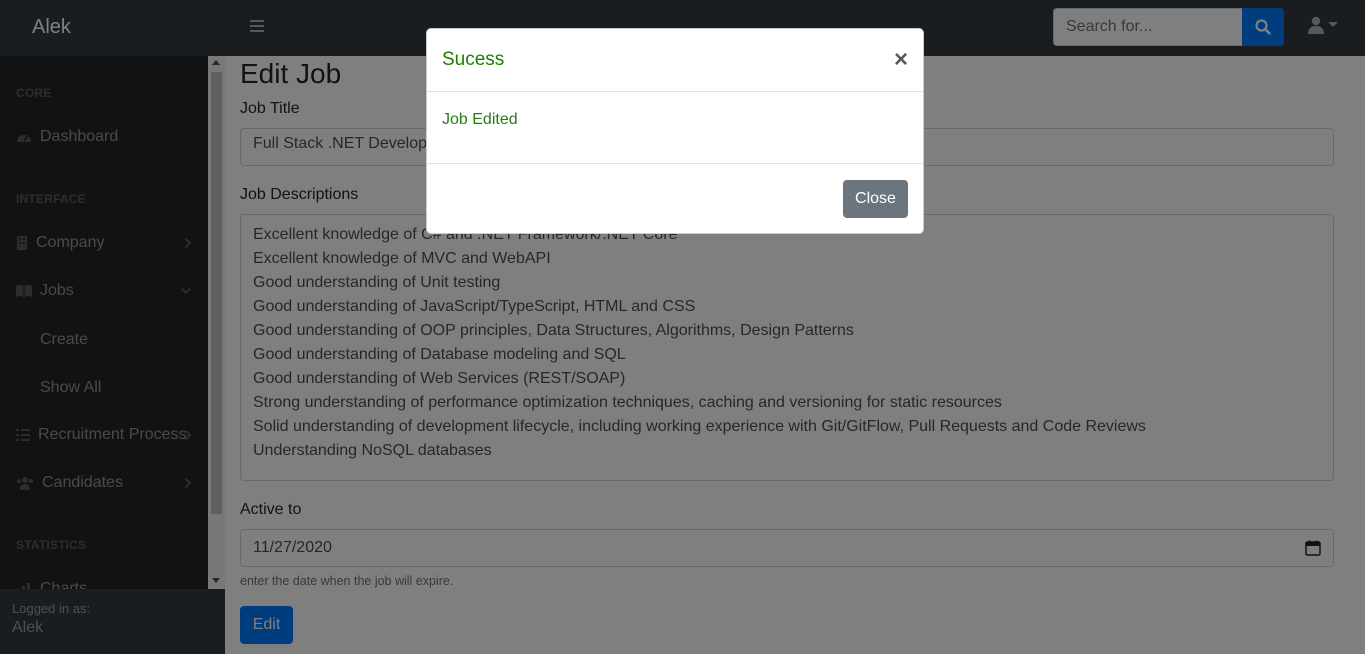 The image size is (1365, 654). Describe the element at coordinates (901, 60) in the screenshot. I see `modal-close-icon: ×` at that location.